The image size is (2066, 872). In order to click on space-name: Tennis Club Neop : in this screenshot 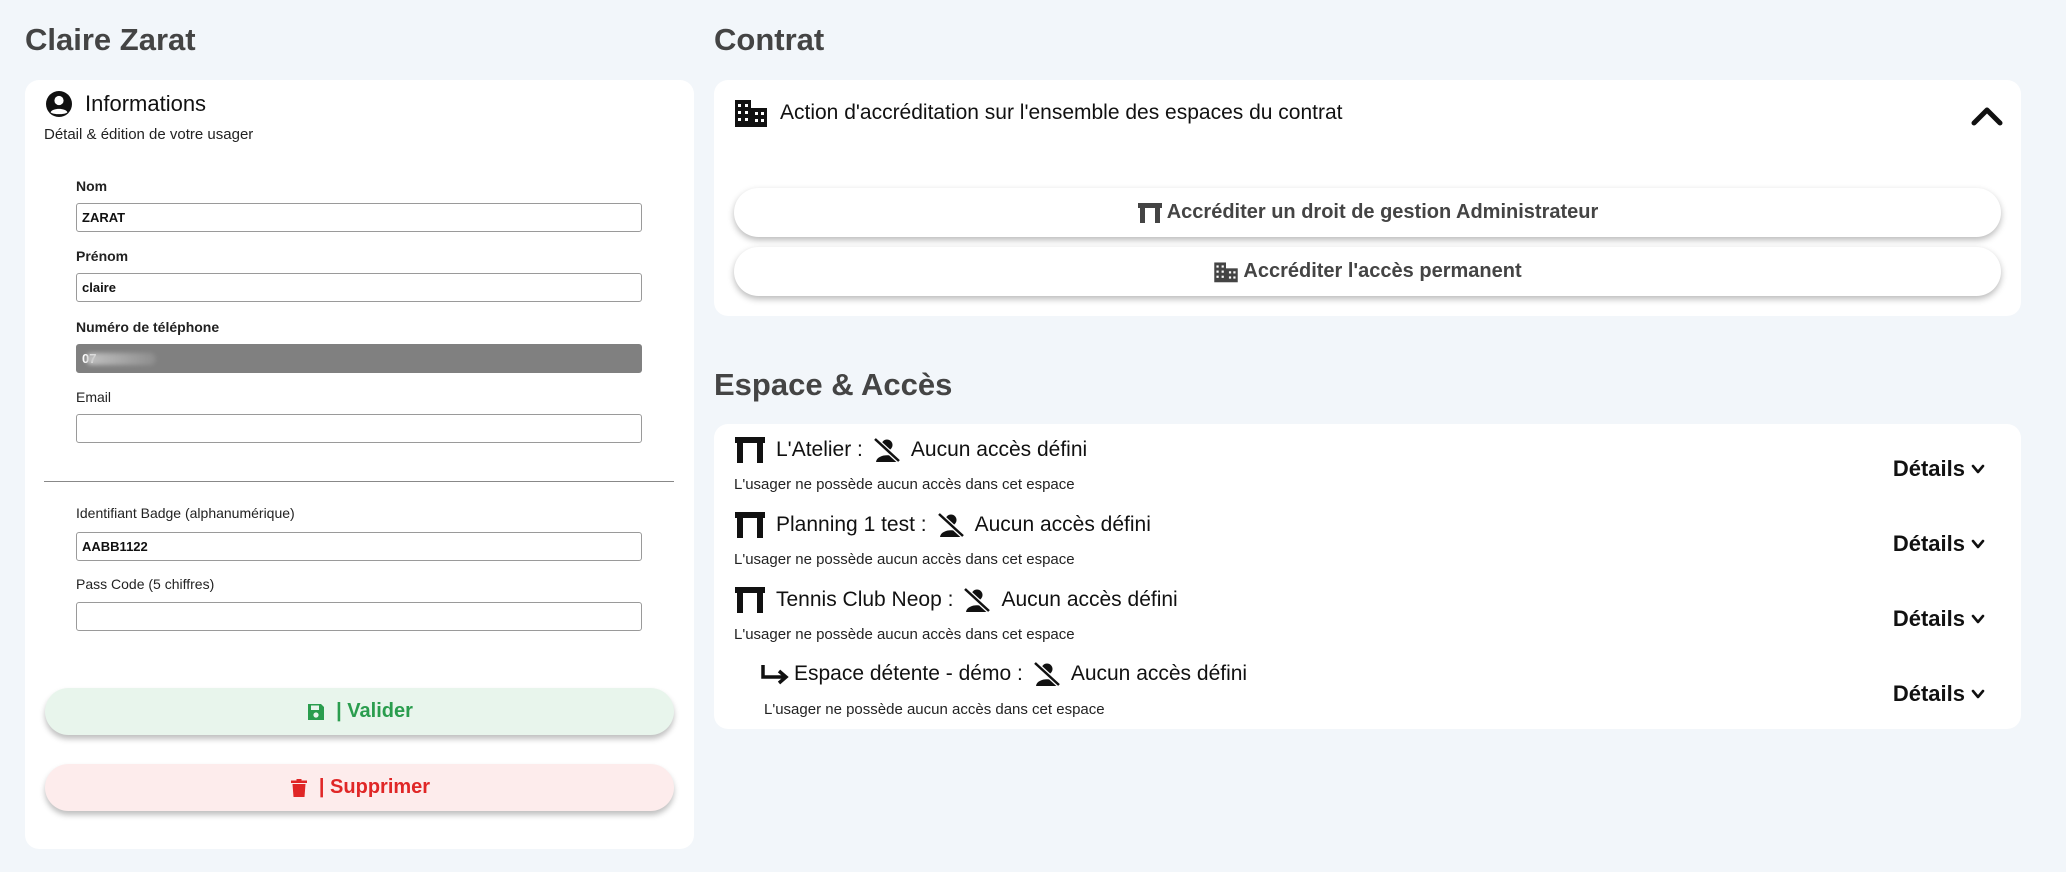, I will do `click(865, 599)`.